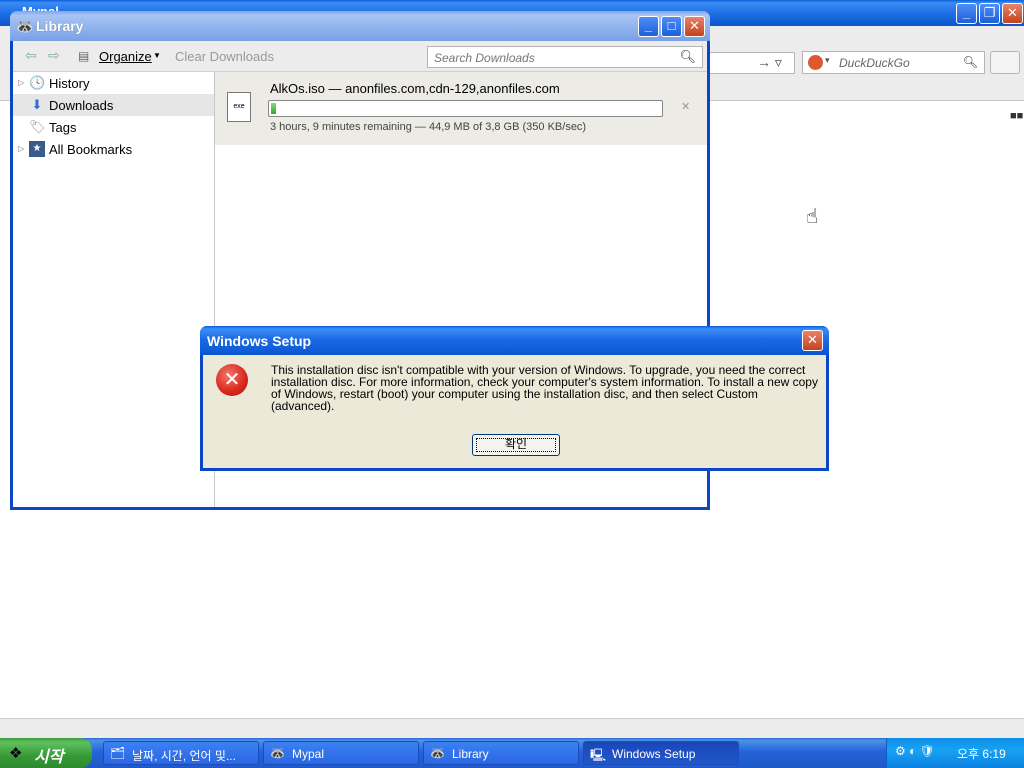 The width and height of the screenshot is (1024, 768). Describe the element at coordinates (37, 126) in the screenshot. I see `tag-icon: 🏷` at that location.